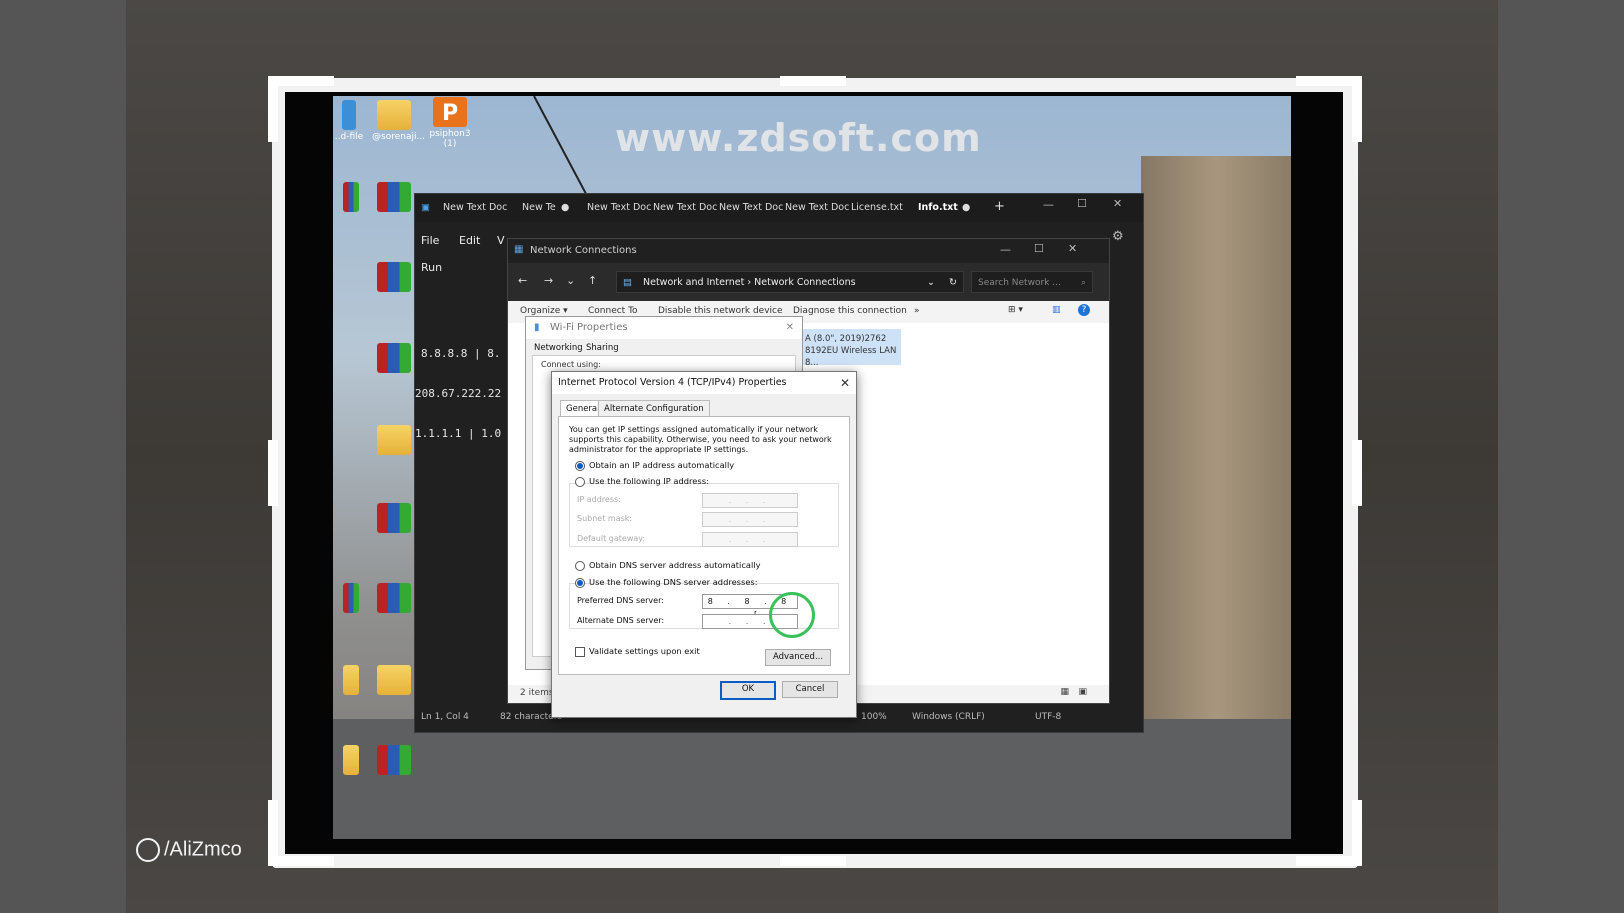 The width and height of the screenshot is (1624, 913). I want to click on desktop-icon-file: ..d-file, so click(349, 121).